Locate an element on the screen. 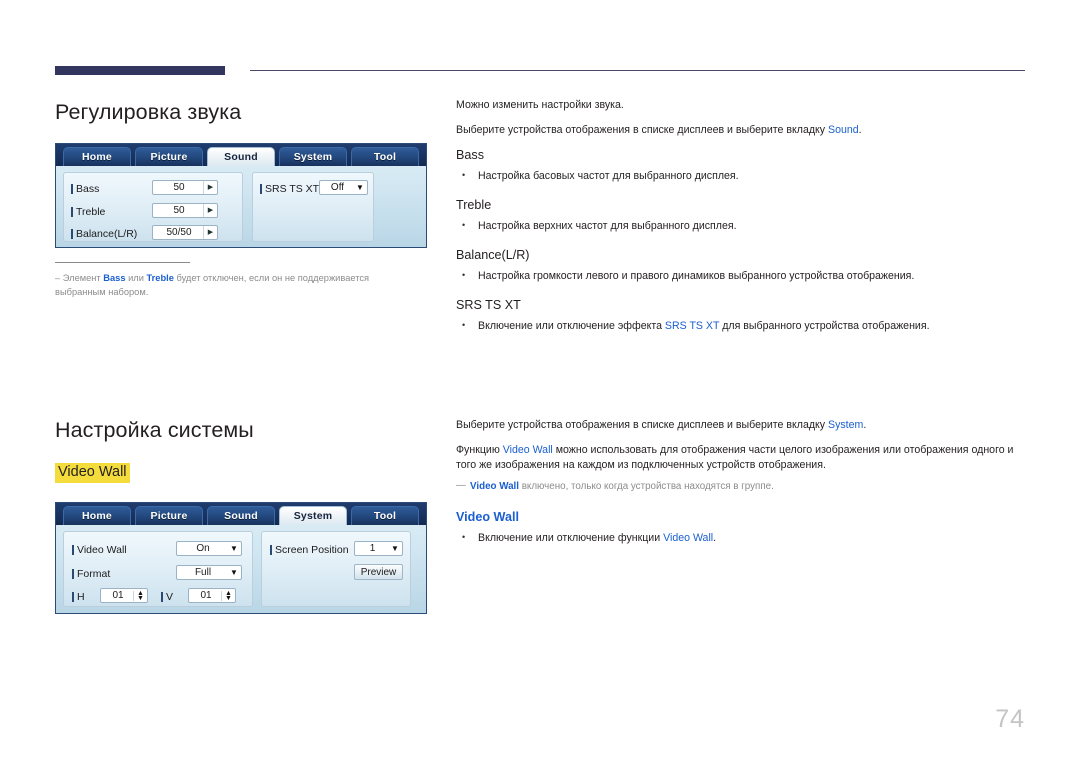 The height and width of the screenshot is (763, 1080). row-srs: SRS TS XT is located at coordinates (289, 188).